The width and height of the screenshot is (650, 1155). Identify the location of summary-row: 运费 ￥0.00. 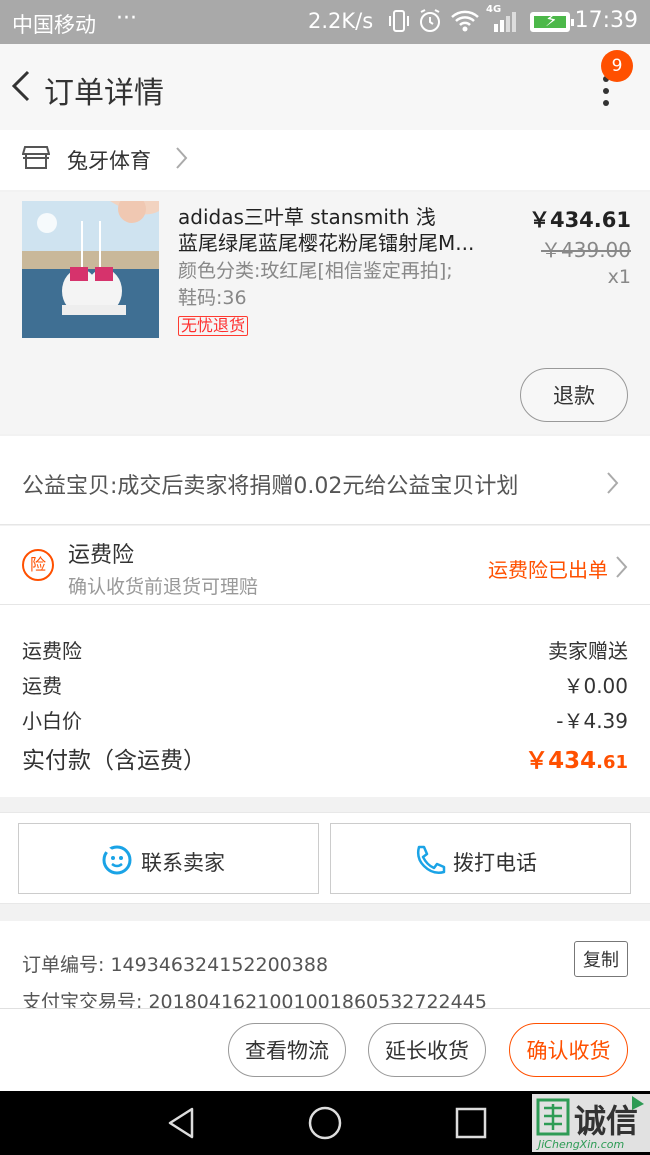
(325, 684).